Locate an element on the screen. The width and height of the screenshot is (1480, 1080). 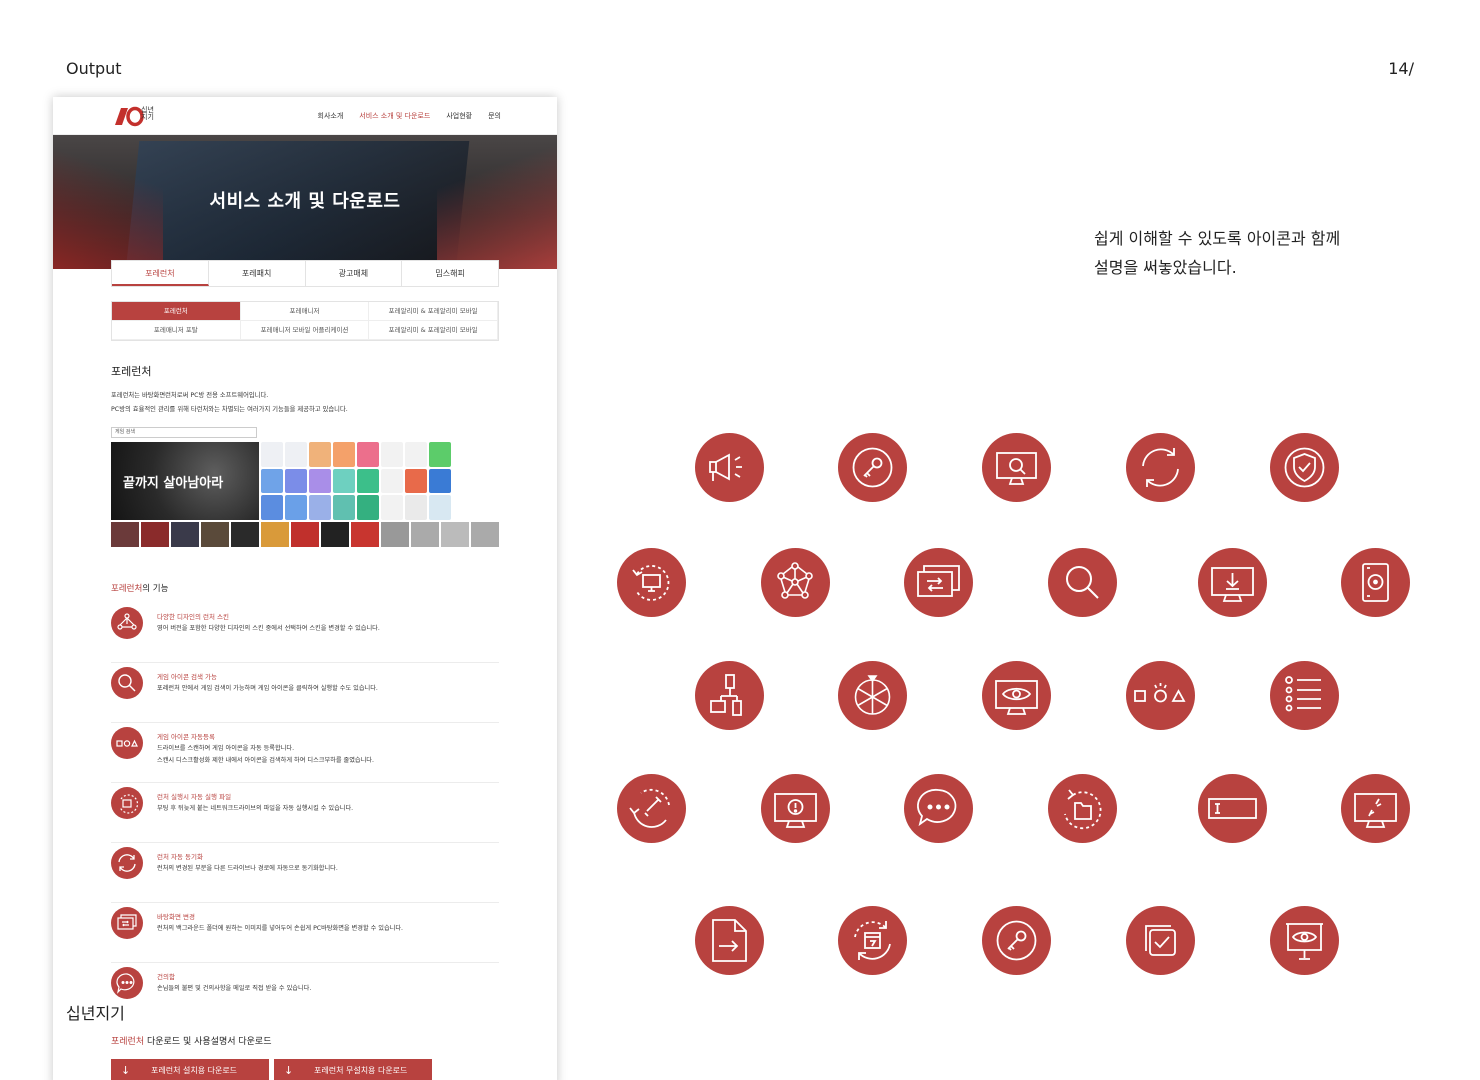
monitor-alert-icon is located at coordinates (795, 808).